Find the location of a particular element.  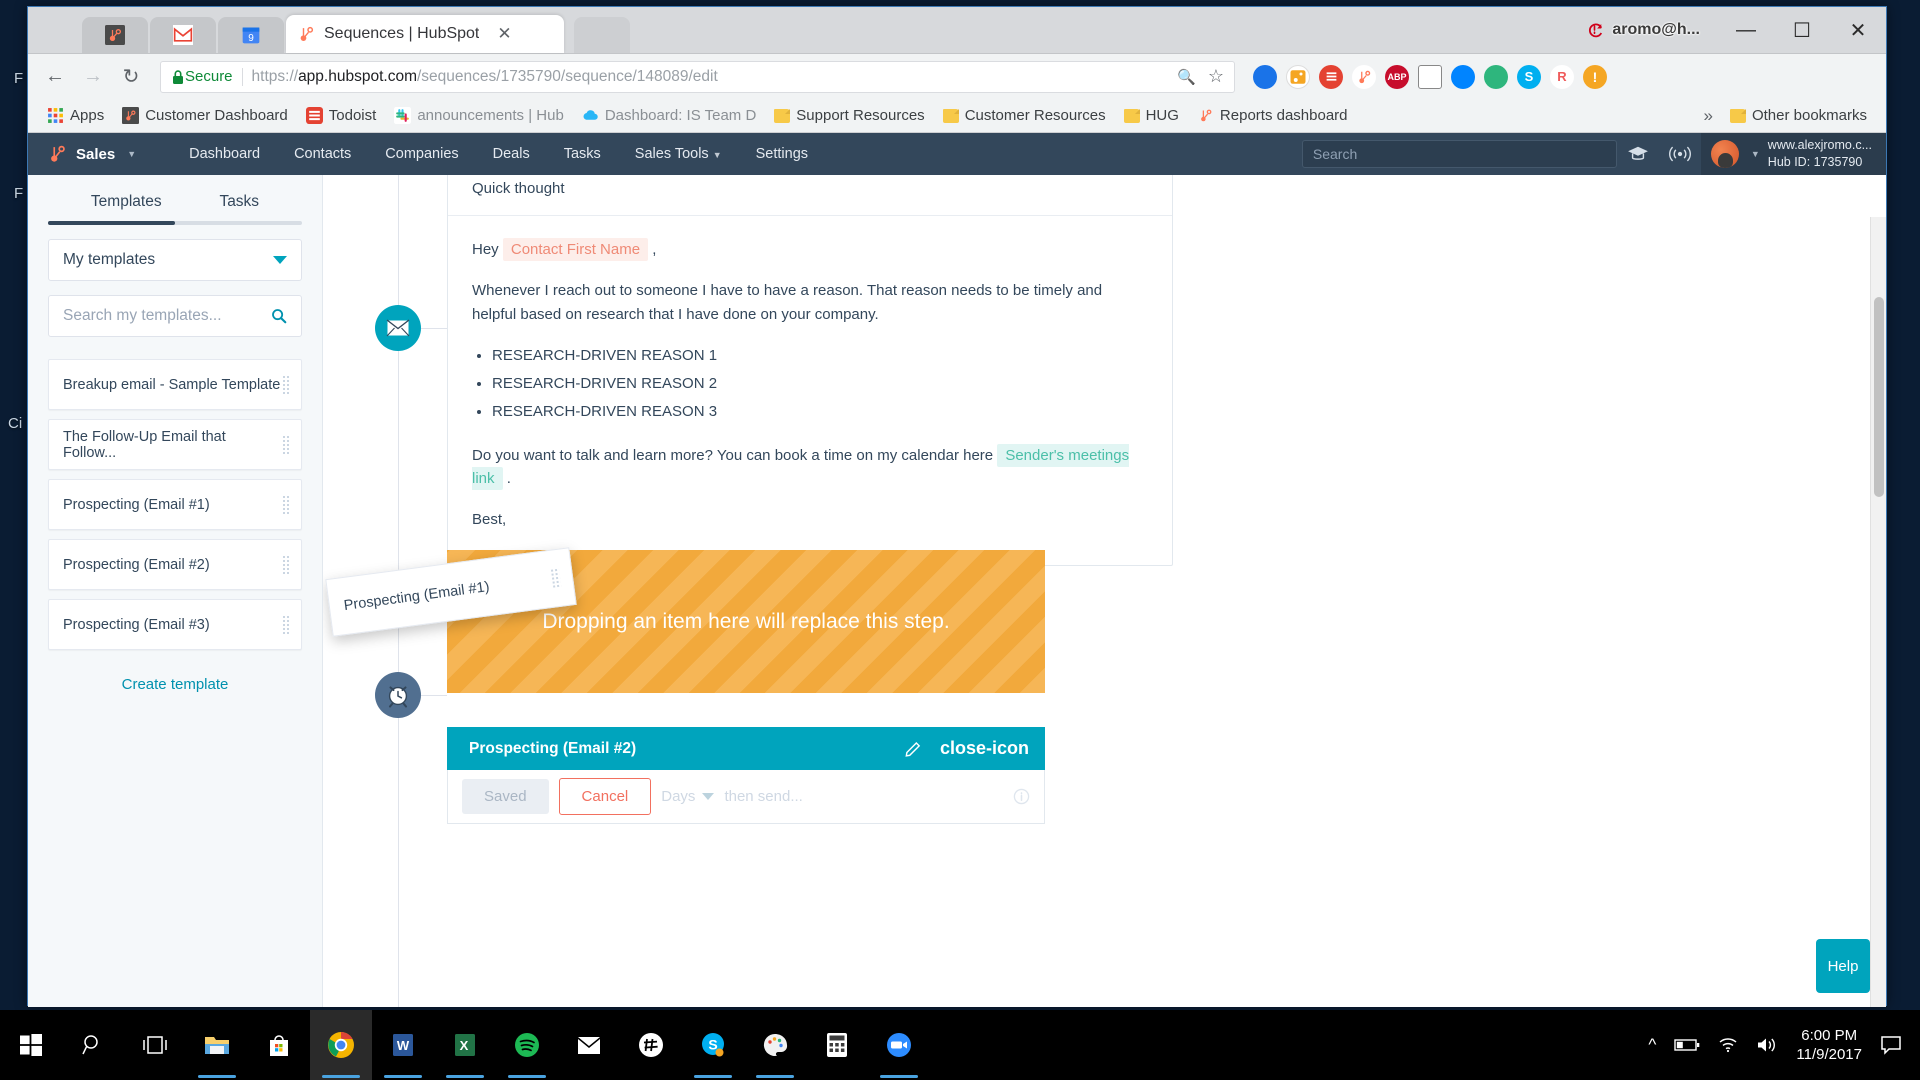

wifi-icon is located at coordinates (1728, 1045).